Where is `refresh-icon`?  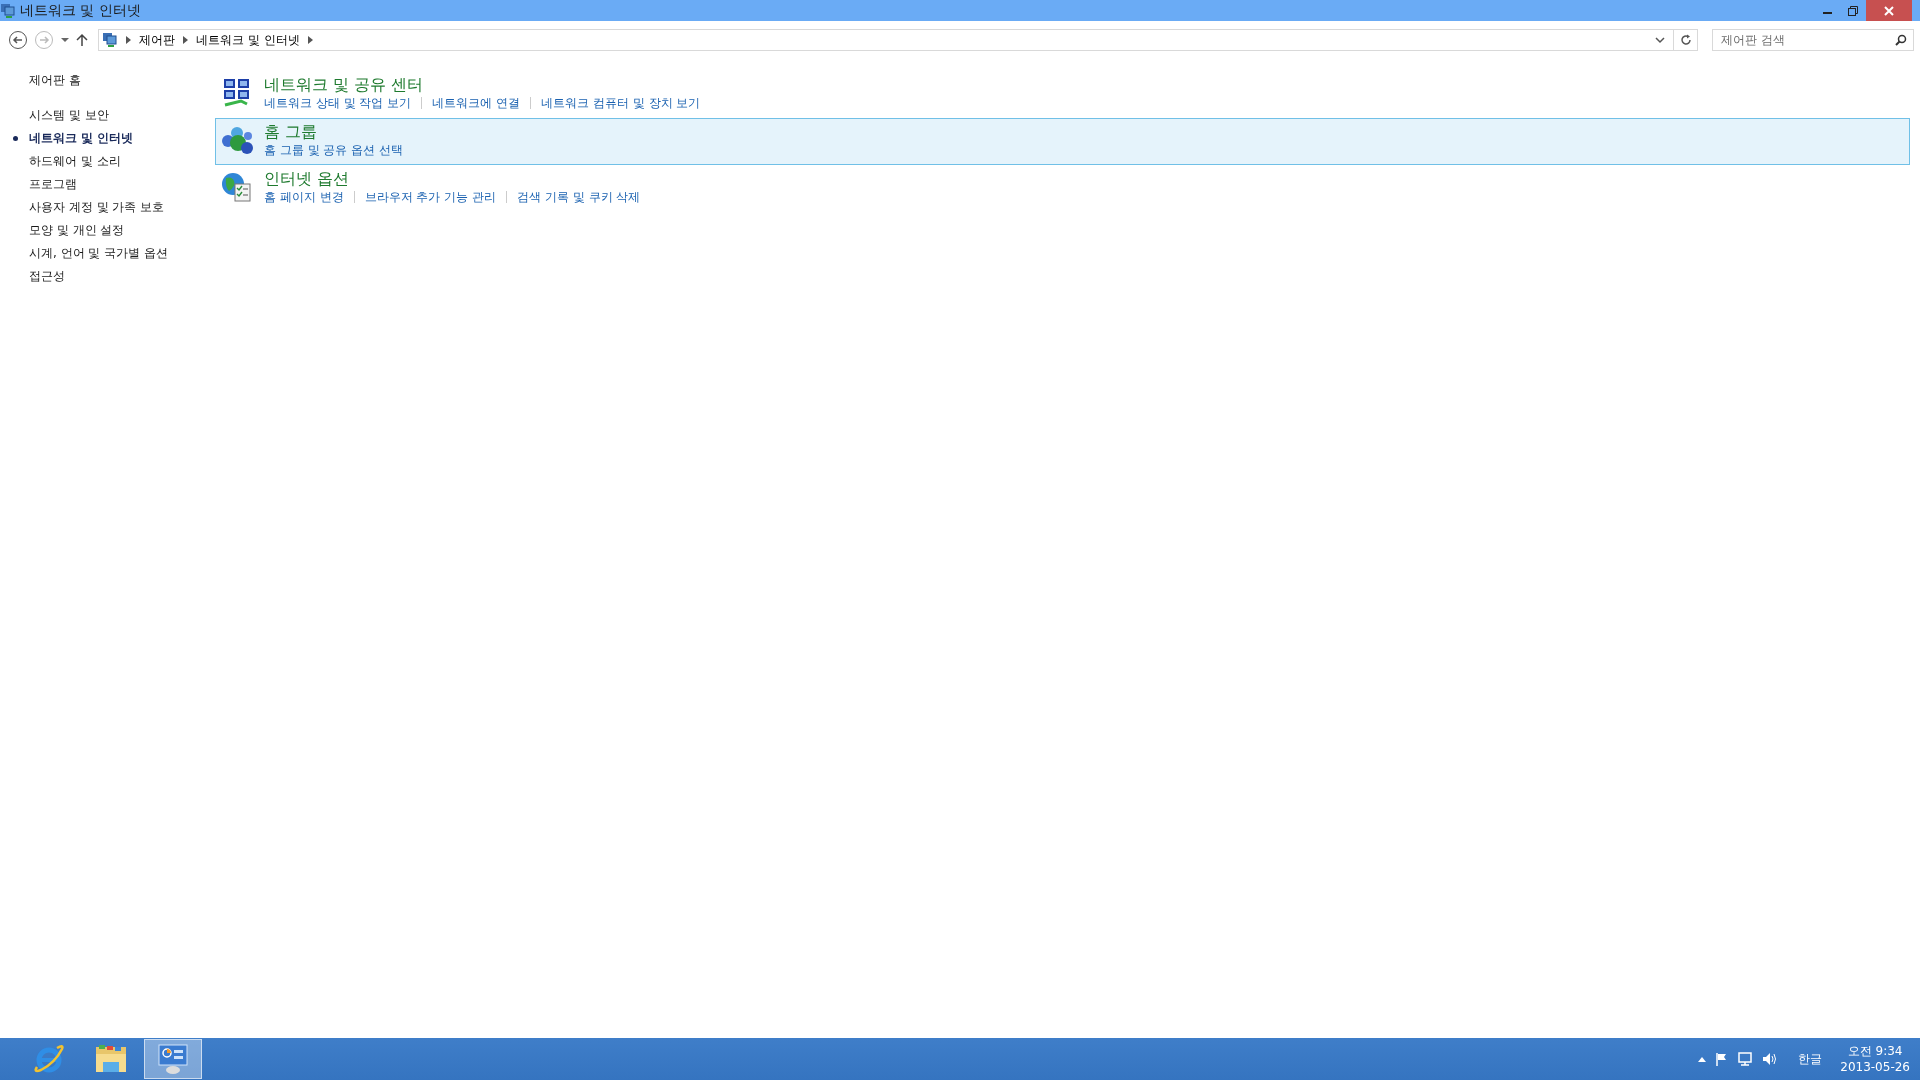
refresh-icon is located at coordinates (1685, 40).